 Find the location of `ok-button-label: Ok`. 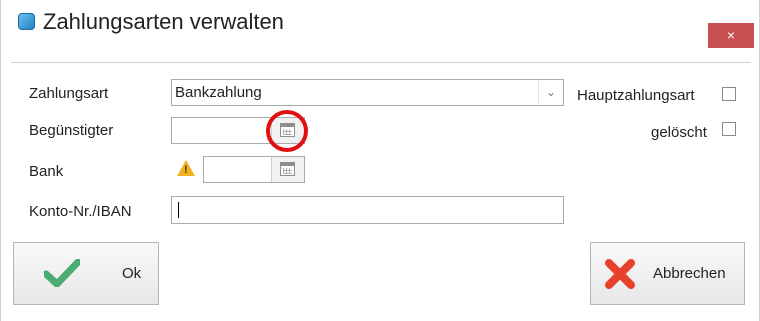

ok-button-label: Ok is located at coordinates (132, 273).